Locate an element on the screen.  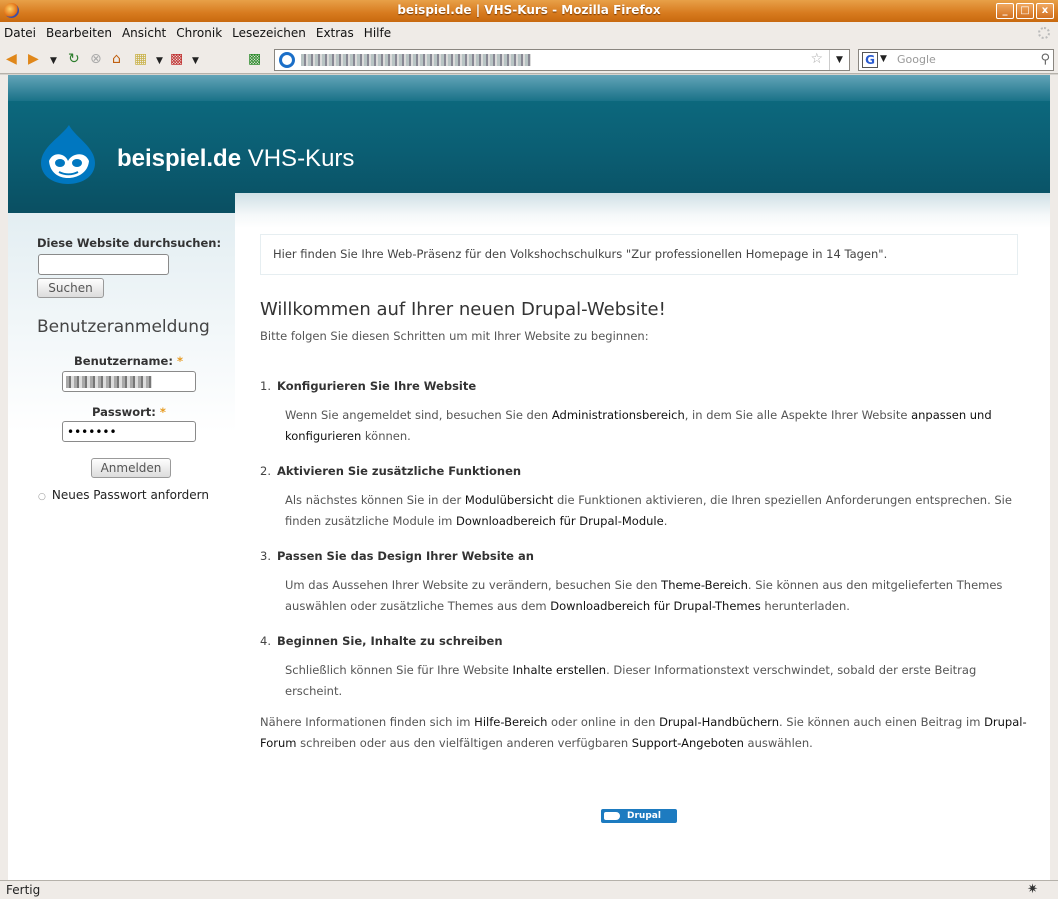
addon-red-icon: ▩ is located at coordinates (176, 59).